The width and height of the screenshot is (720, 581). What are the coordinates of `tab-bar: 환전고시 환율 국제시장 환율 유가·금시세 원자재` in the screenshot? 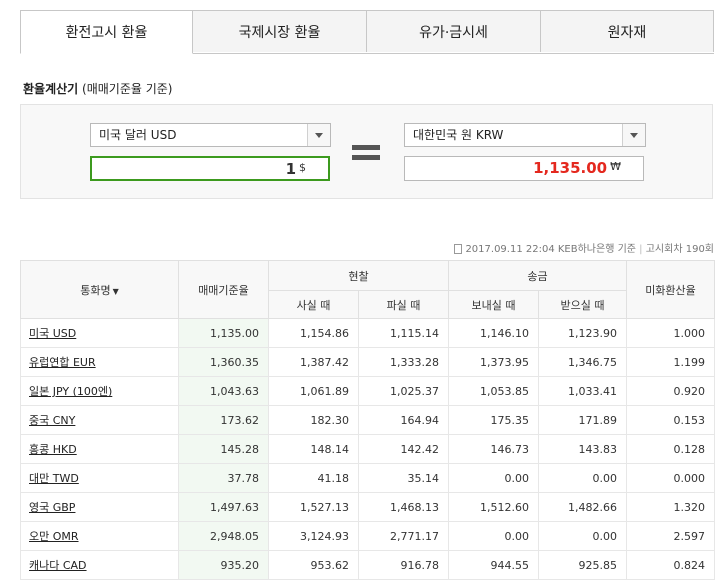 It's located at (367, 32).